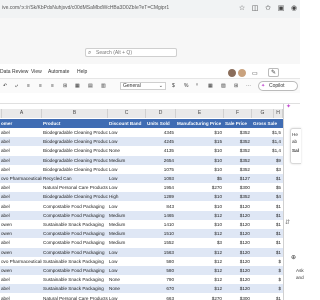 This screenshot has height=300, width=320. Describe the element at coordinates (281, 9) in the screenshot. I see `collections-icon: ▣` at that location.